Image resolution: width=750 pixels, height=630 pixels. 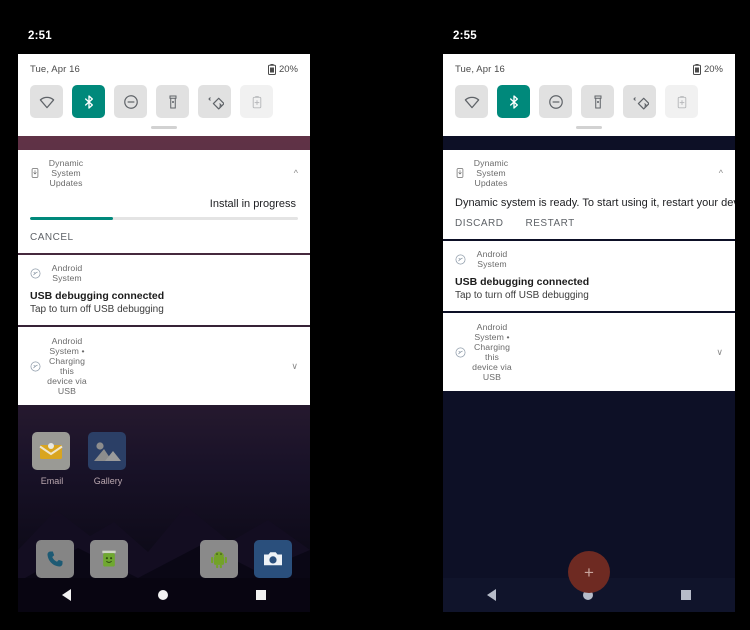 What do you see at coordinates (252, 204) in the screenshot?
I see `notification-status-text: Install in progress` at bounding box center [252, 204].